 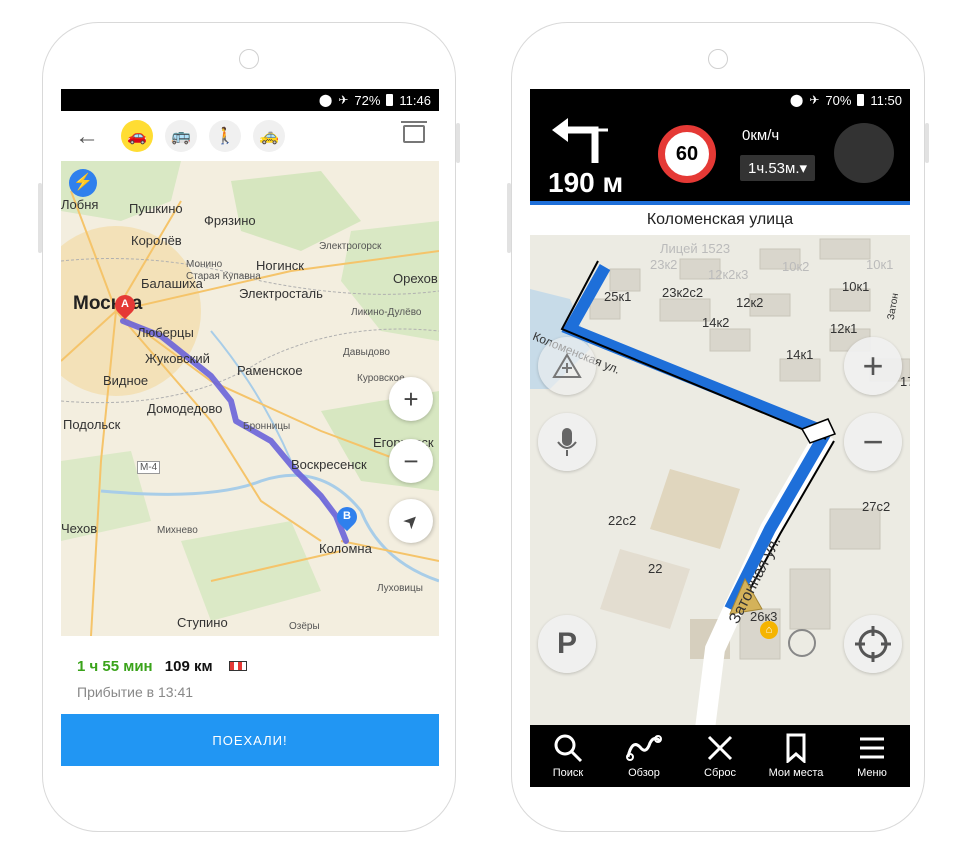 What do you see at coordinates (761, 135) in the screenshot?
I see `current-speed: 0км/ч` at bounding box center [761, 135].